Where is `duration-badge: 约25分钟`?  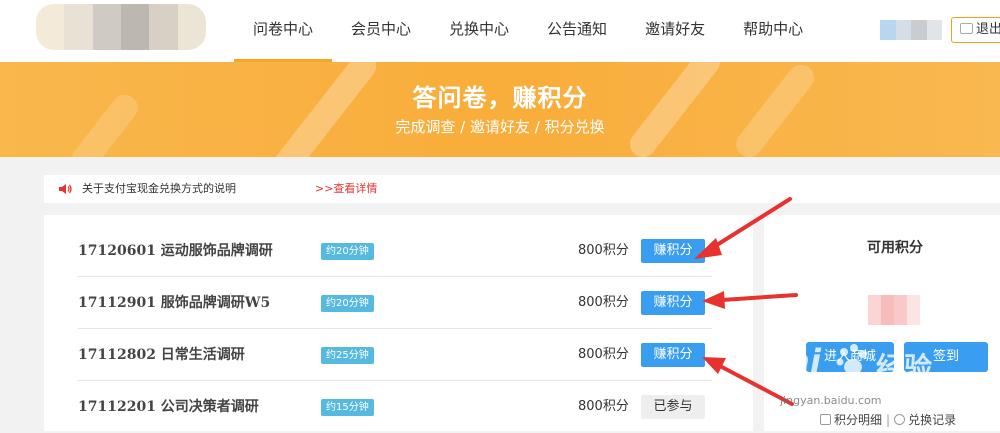
duration-badge: 约25分钟 is located at coordinates (347, 355).